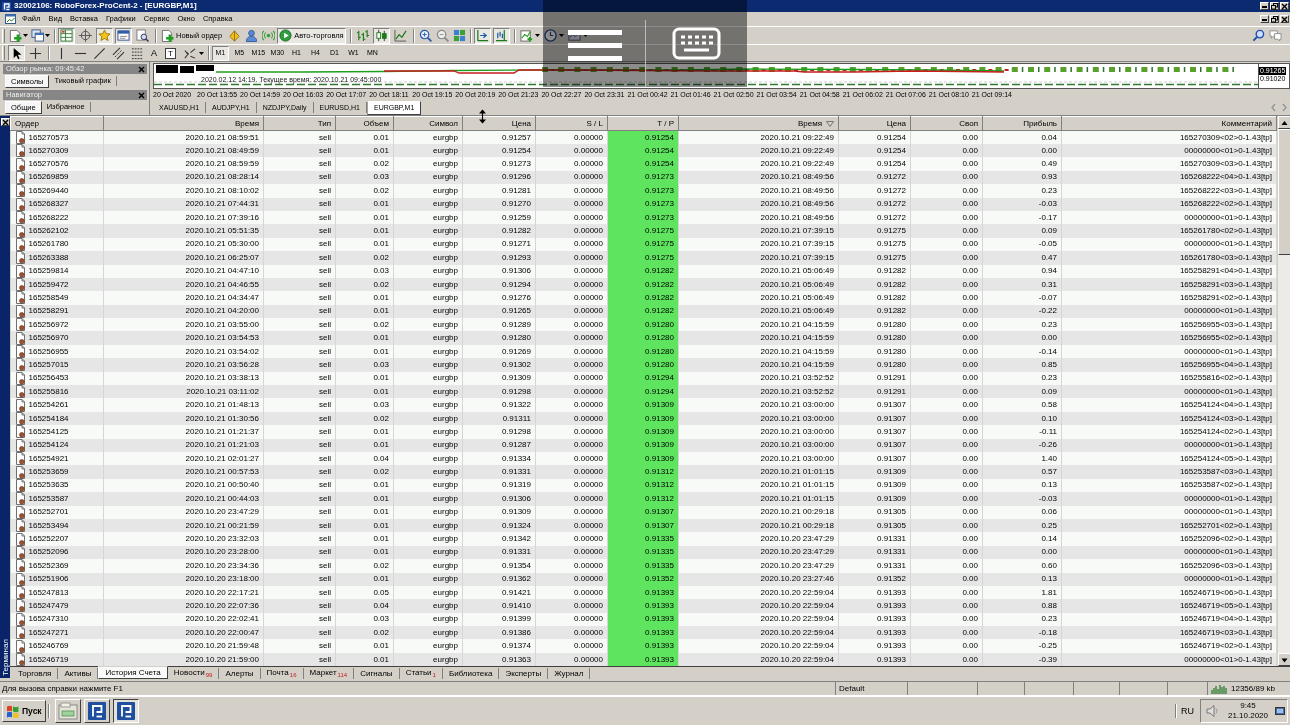 Image resolution: width=1290 pixels, height=725 pixels. What do you see at coordinates (499, 606) in the screenshot?
I see `table-cell: 0.91410` at bounding box center [499, 606].